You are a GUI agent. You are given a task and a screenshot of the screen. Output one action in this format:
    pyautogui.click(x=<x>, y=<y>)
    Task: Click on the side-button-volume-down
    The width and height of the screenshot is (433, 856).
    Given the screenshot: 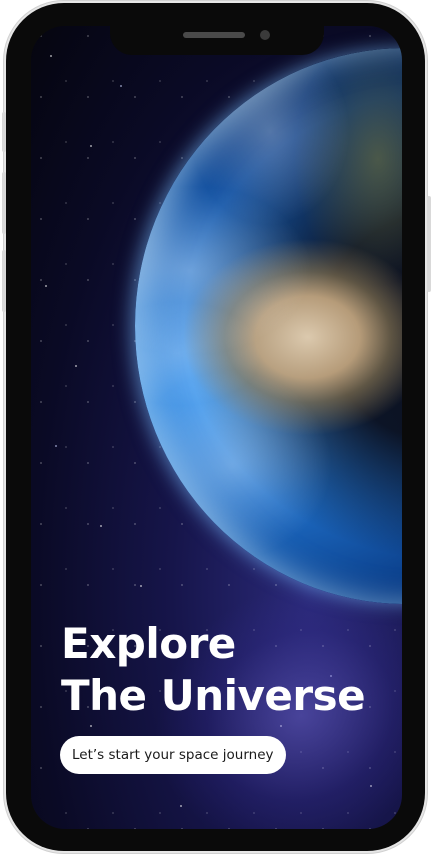 What is the action you would take?
    pyautogui.click(x=4, y=281)
    